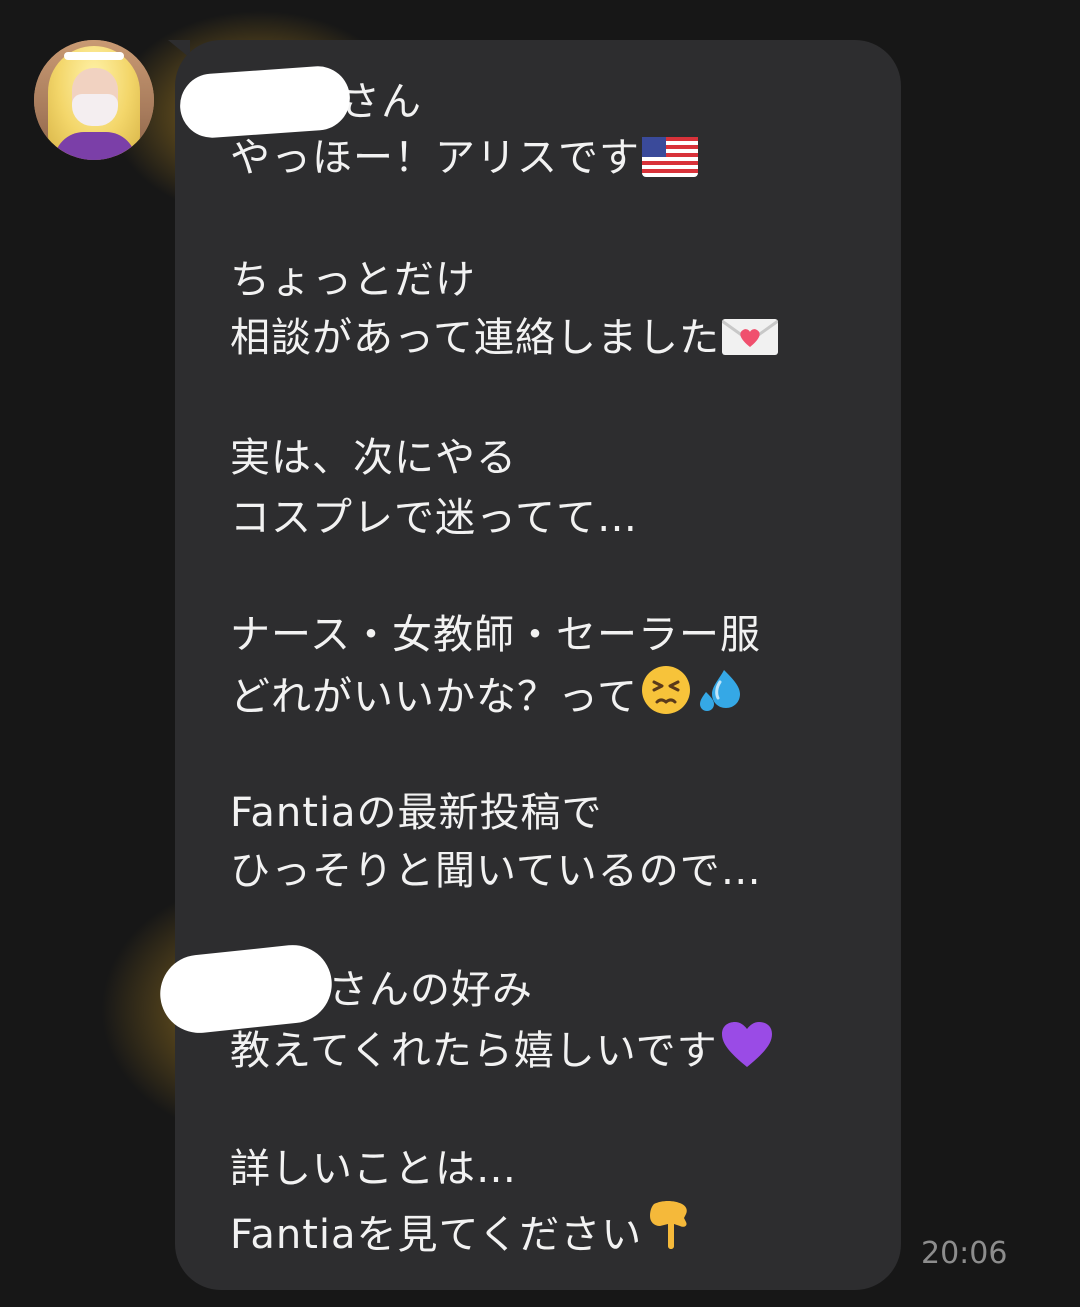  Describe the element at coordinates (670, 1233) in the screenshot. I see `backhand-index-pointing-down-icon` at that location.